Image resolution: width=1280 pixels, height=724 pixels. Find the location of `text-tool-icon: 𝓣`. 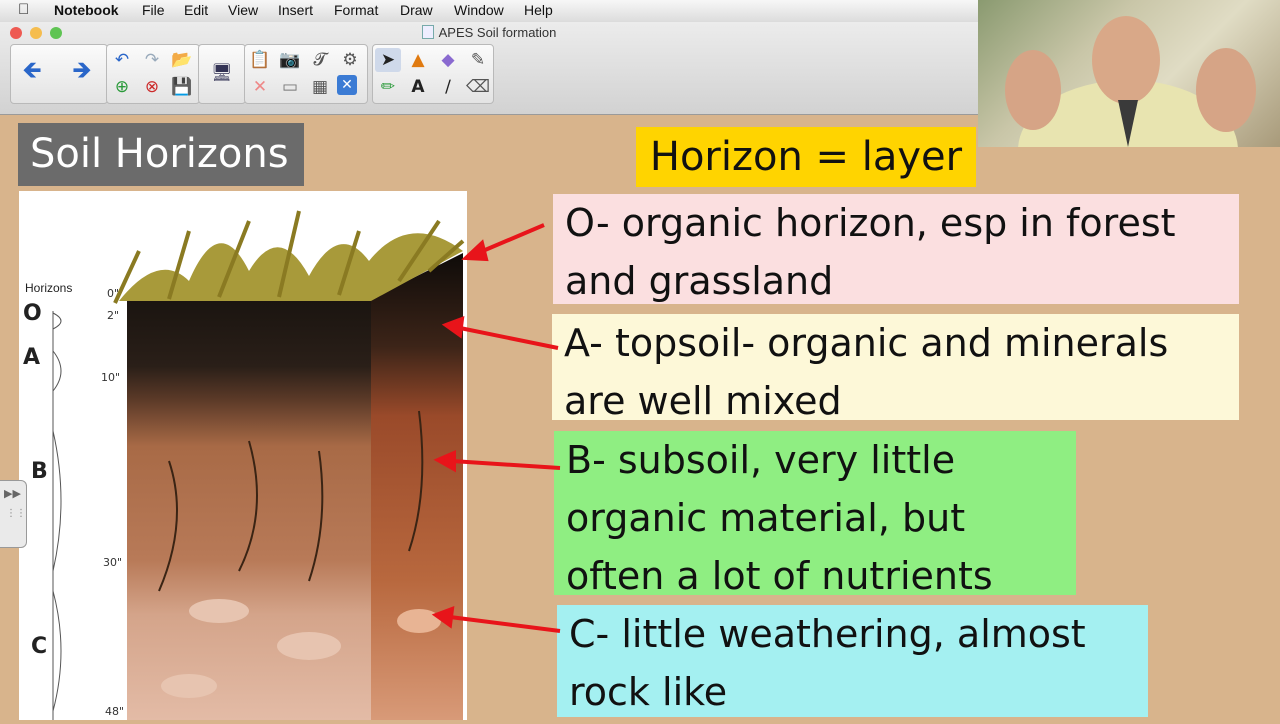

text-tool-icon: 𝓣 is located at coordinates (320, 60).